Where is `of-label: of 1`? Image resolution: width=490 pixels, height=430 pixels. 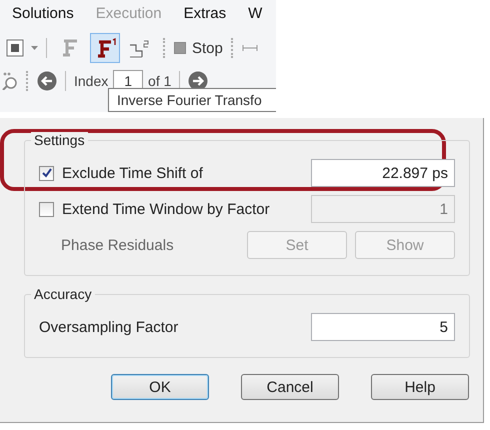
of-label: of 1 is located at coordinates (160, 81).